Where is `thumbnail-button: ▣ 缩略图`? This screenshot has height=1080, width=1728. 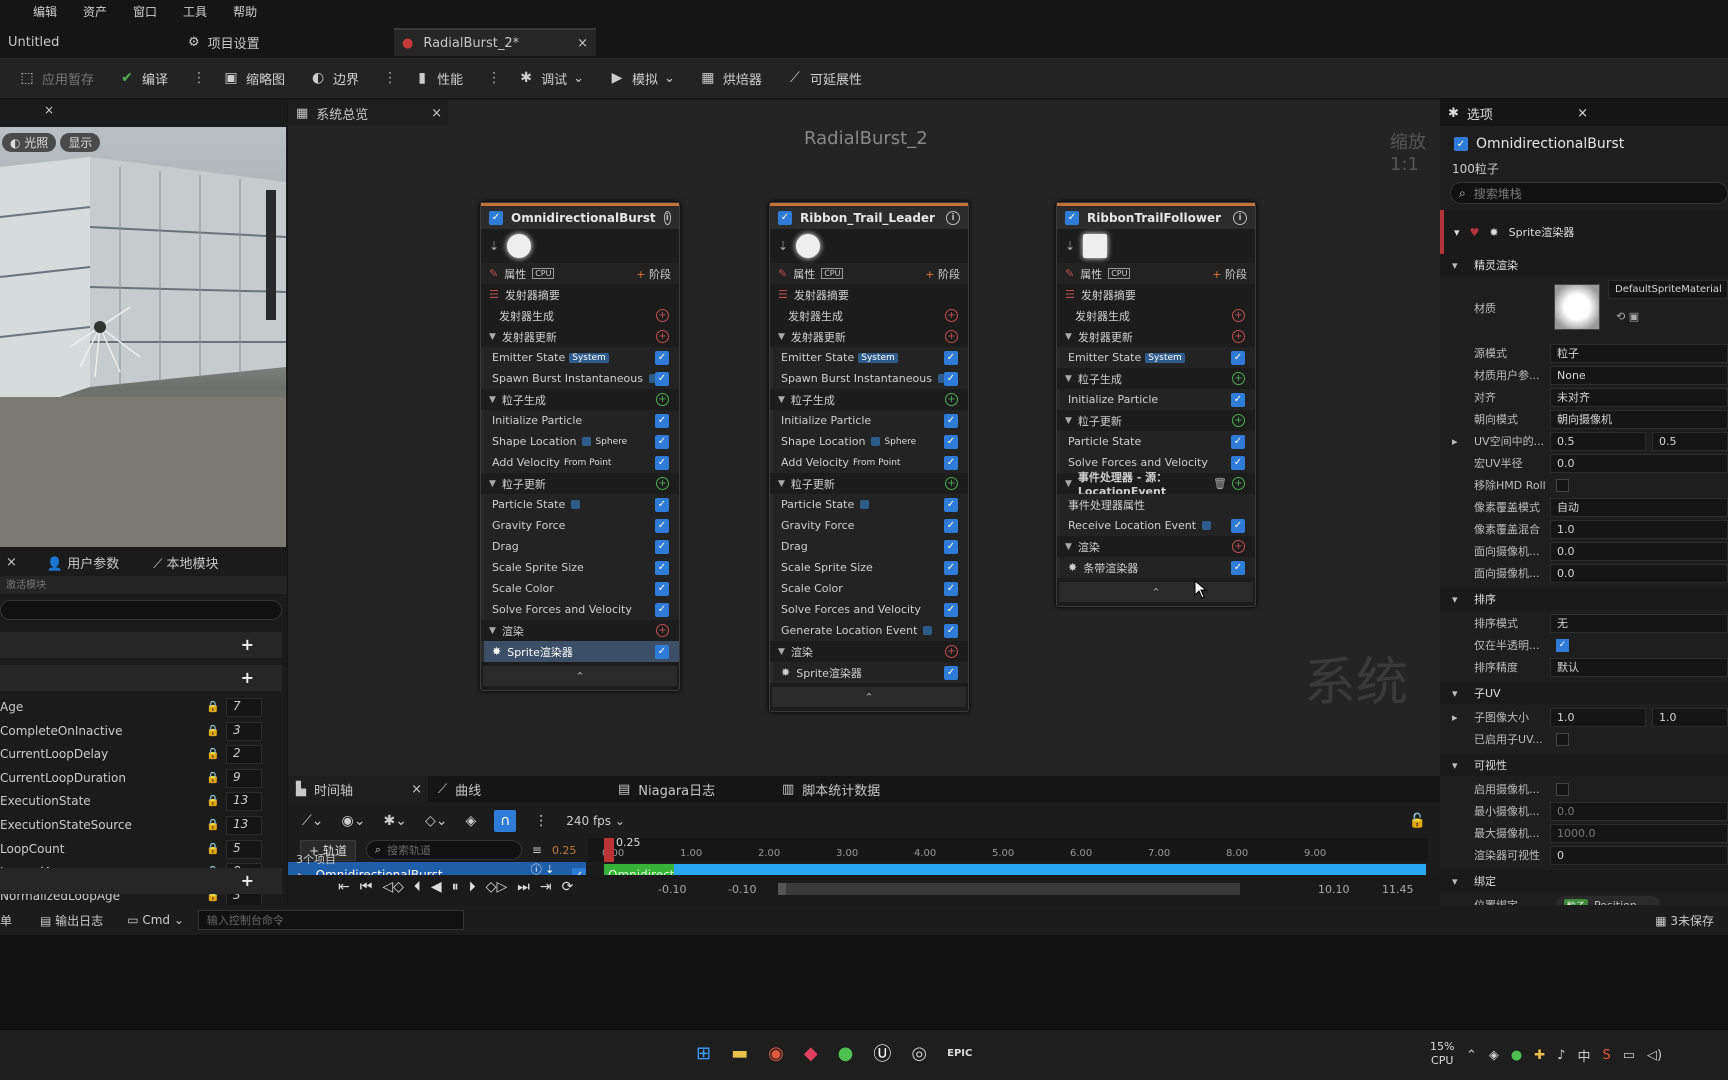 thumbnail-button: ▣ 缩略图 is located at coordinates (253, 78).